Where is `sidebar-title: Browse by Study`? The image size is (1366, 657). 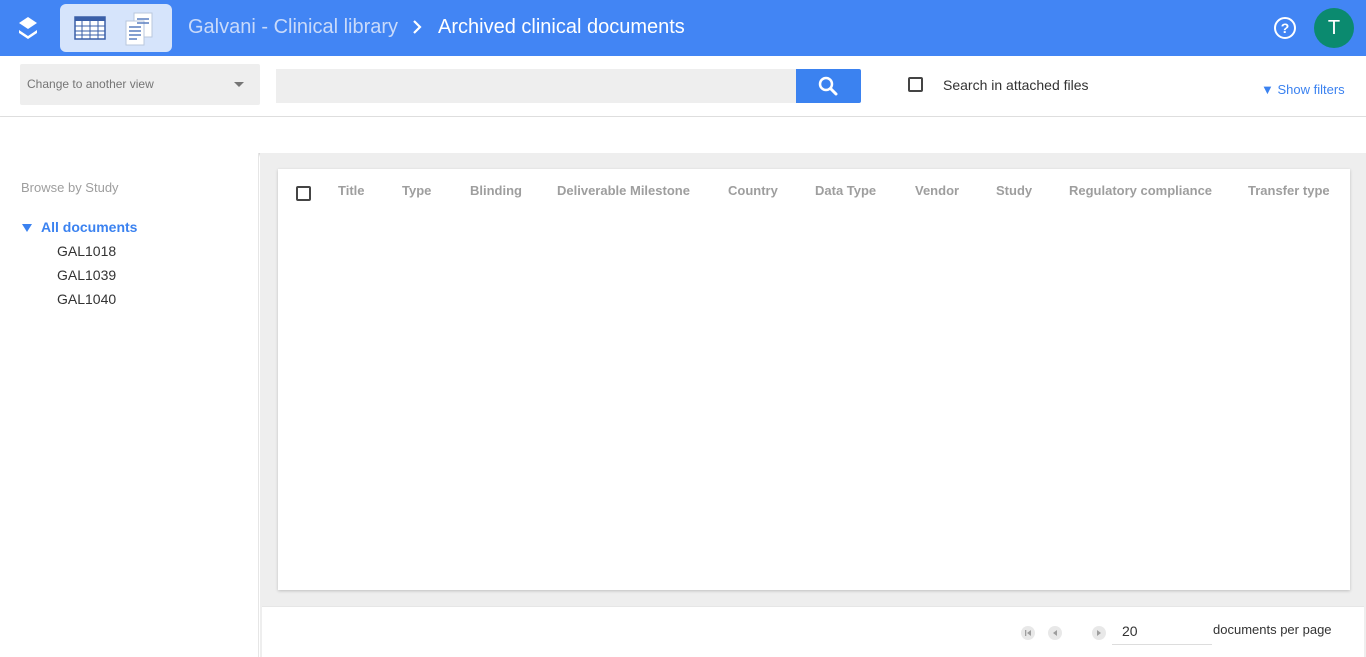
sidebar-title: Browse by Study is located at coordinates (70, 187).